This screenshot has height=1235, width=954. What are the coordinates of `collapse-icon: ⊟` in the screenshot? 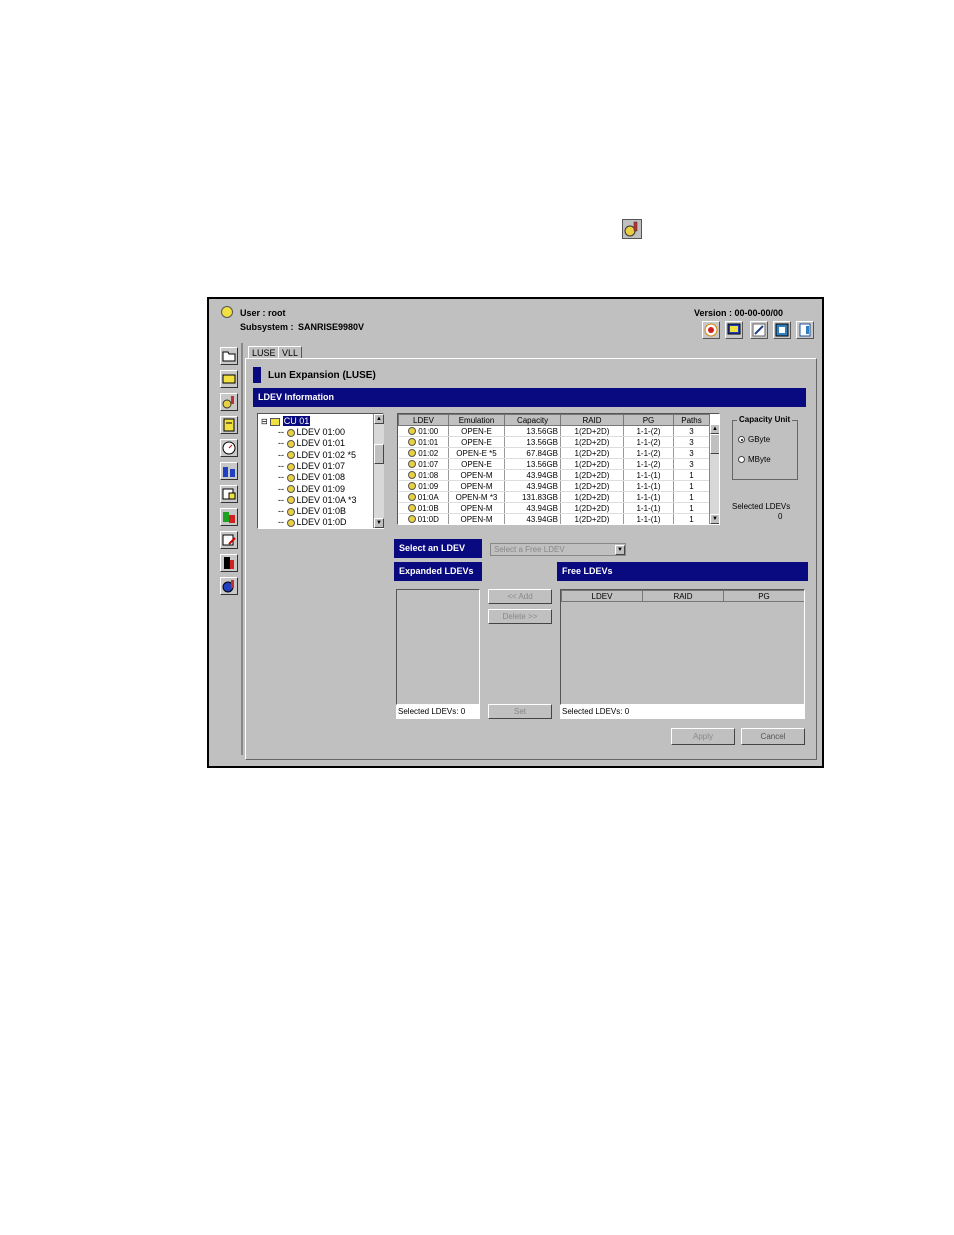 It's located at (264, 421).